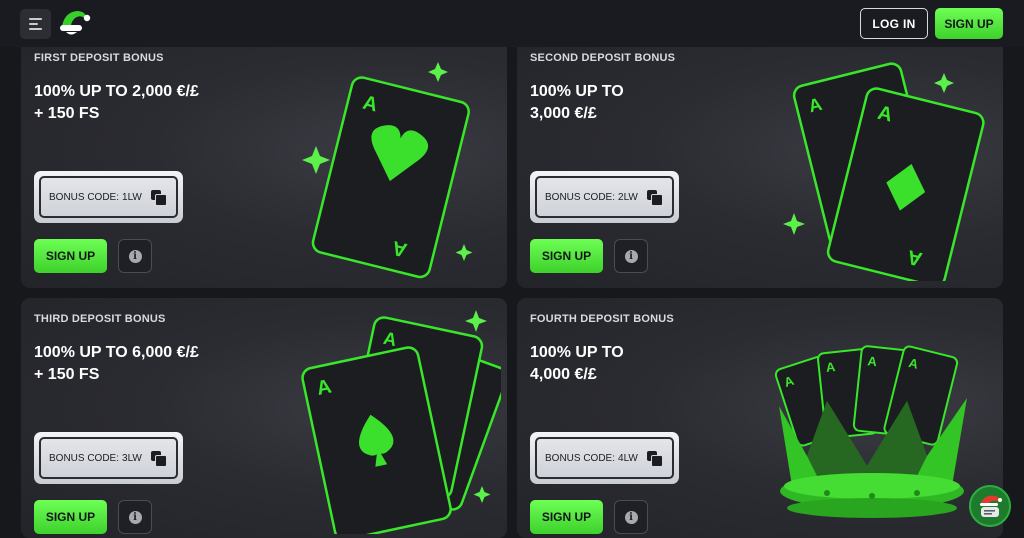  Describe the element at coordinates (387, 170) in the screenshot. I see `ace-of-hearts-illustration: A A` at that location.